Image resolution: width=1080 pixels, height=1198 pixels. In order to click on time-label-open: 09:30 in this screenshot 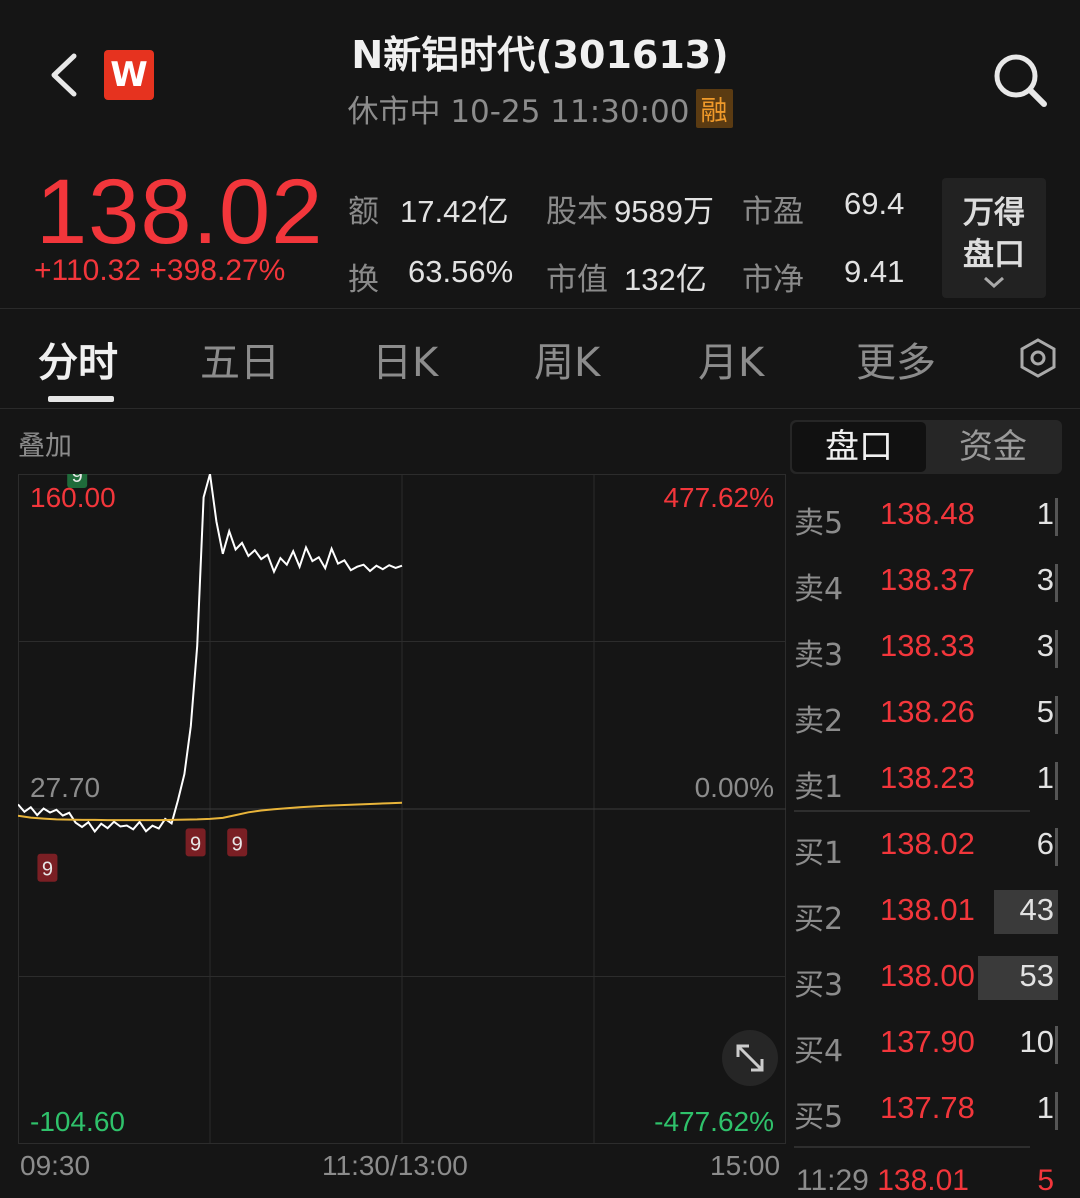, I will do `click(55, 1165)`.